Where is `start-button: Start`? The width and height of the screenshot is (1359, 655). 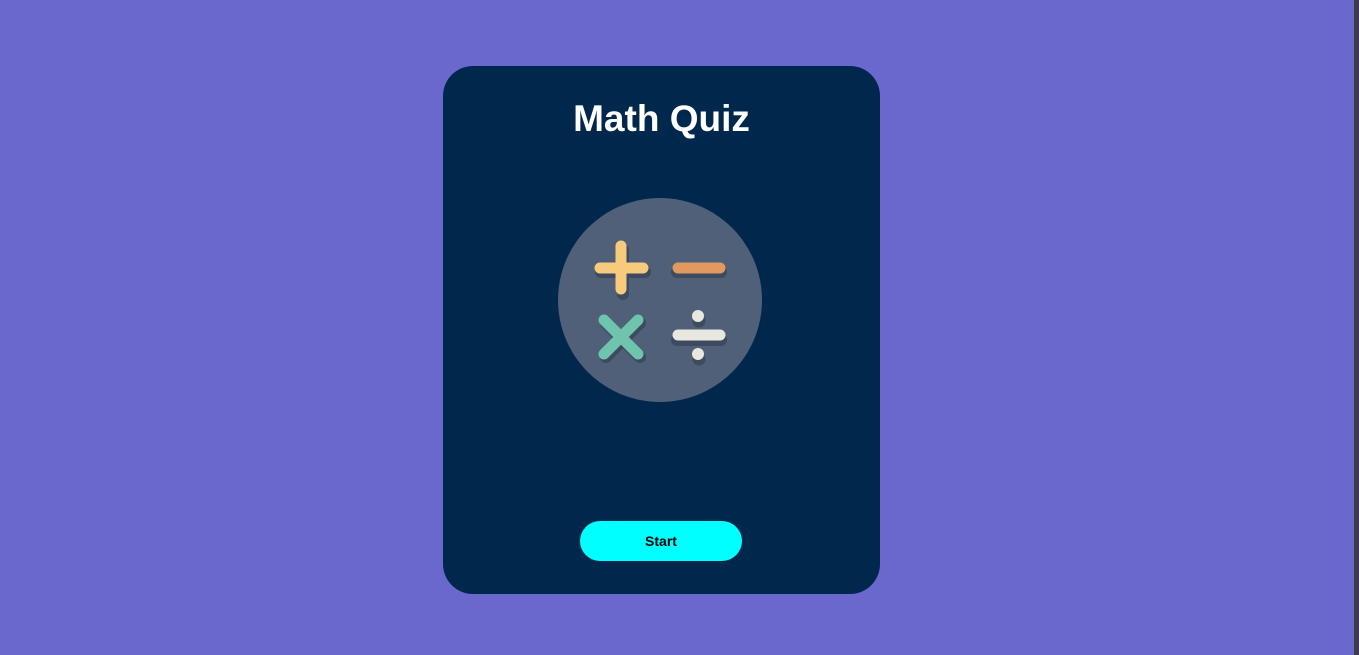
start-button: Start is located at coordinates (661, 541).